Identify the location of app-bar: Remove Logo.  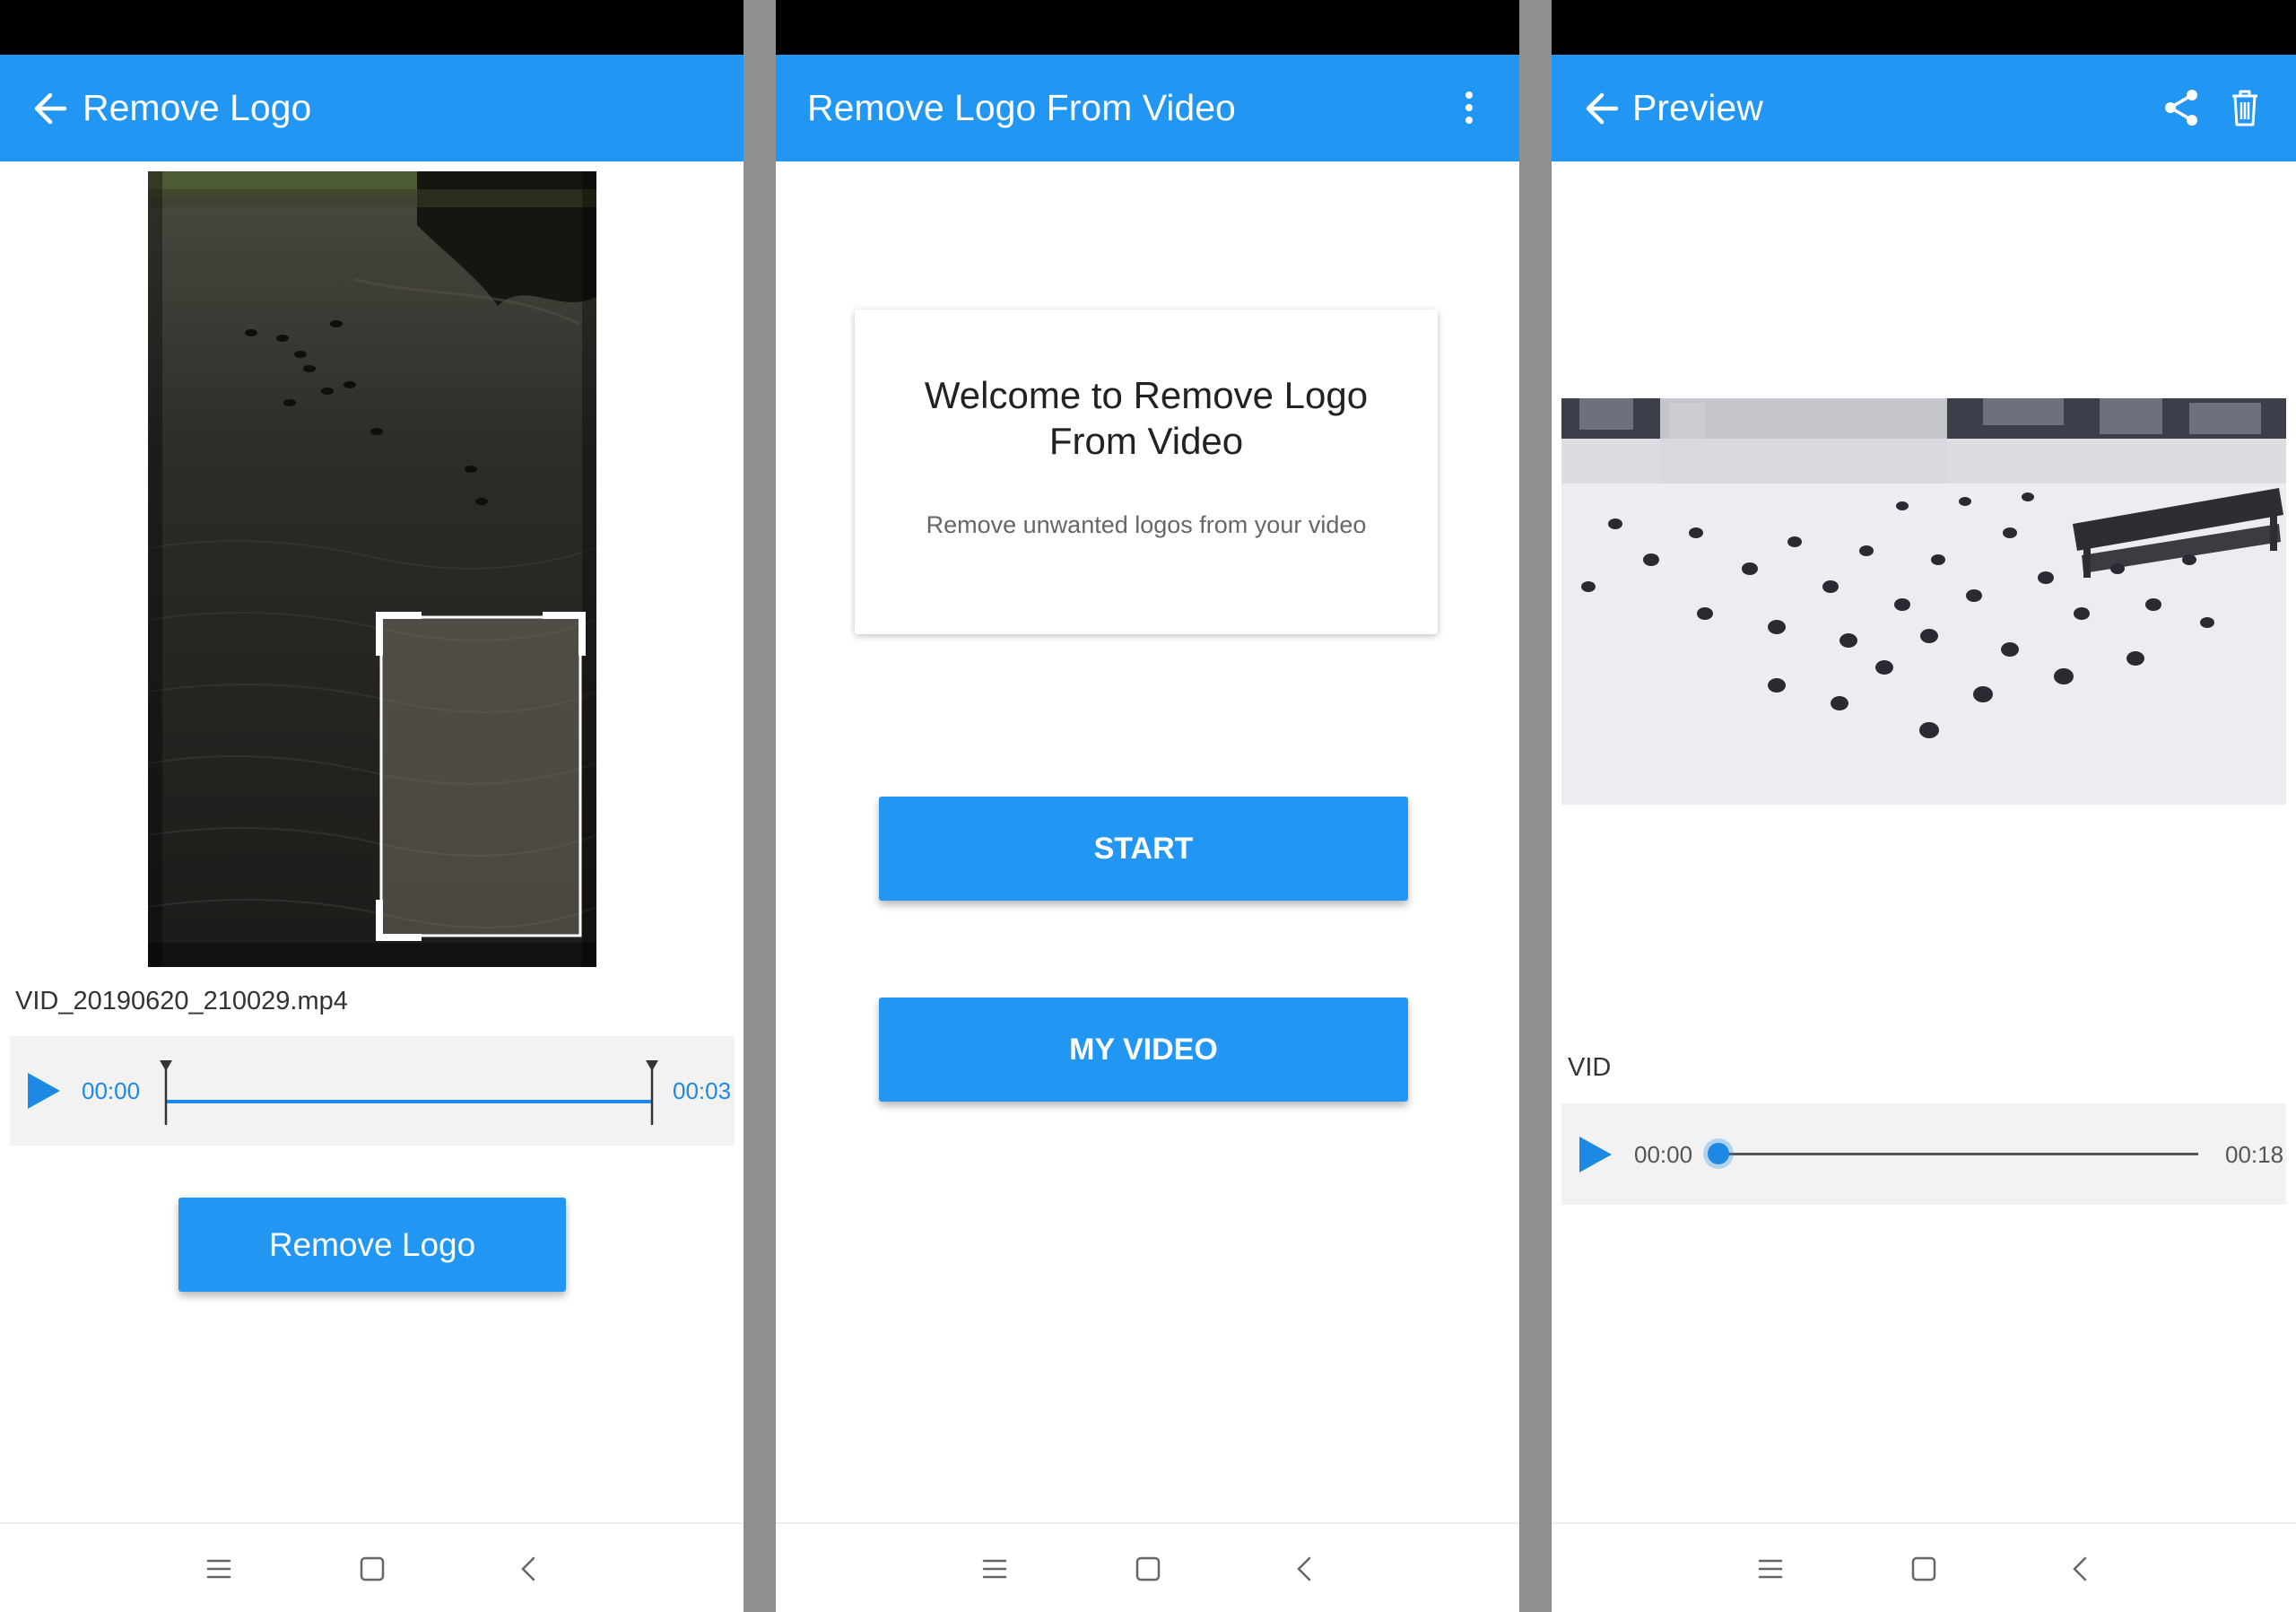
(372, 108).